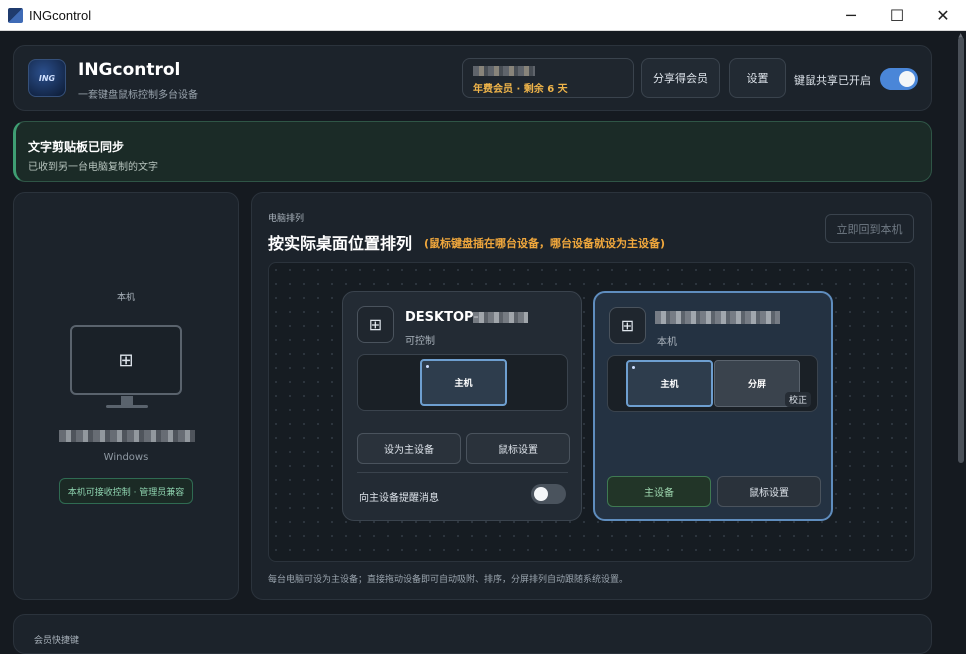 Image resolution: width=966 pixels, height=654 pixels. Describe the element at coordinates (442, 317) in the screenshot. I see `device-name: DESKTOP-` at that location.